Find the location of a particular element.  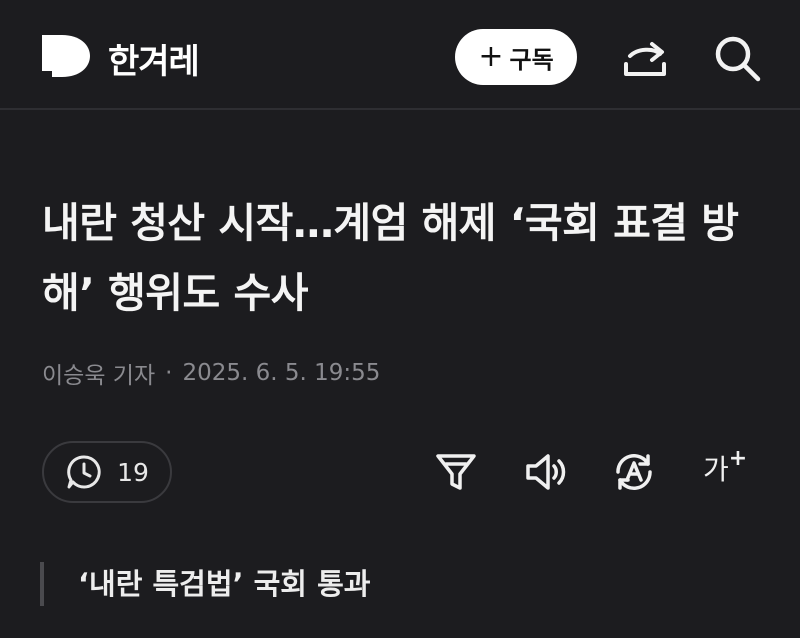

byline: 이승욱 기자 · 2025. 6. 5. 19:55 is located at coordinates (211, 373).